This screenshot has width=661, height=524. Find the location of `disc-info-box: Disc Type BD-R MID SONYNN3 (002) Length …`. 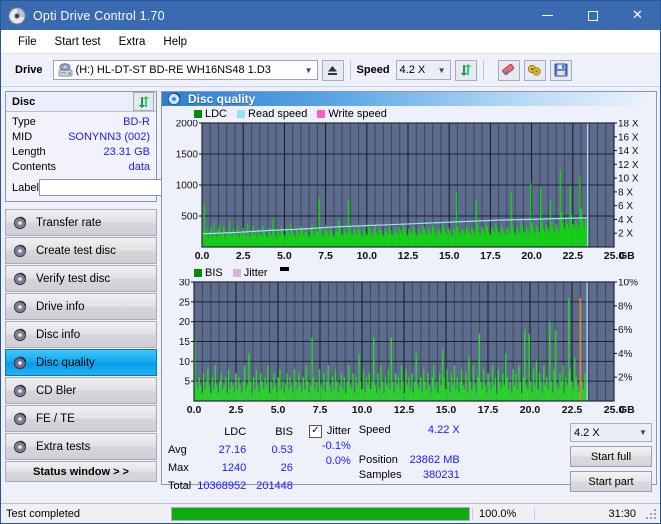

disc-info-box: Disc Type BD-R MID SONYNN3 (002) Length … is located at coordinates (124, 146).